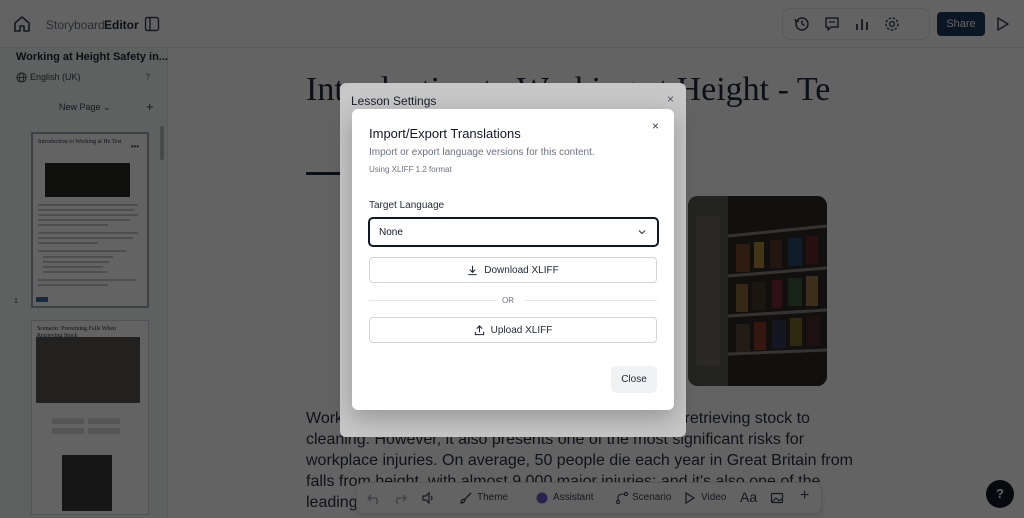  What do you see at coordinates (655, 126) in the screenshot?
I see `close-icon: ×` at bounding box center [655, 126].